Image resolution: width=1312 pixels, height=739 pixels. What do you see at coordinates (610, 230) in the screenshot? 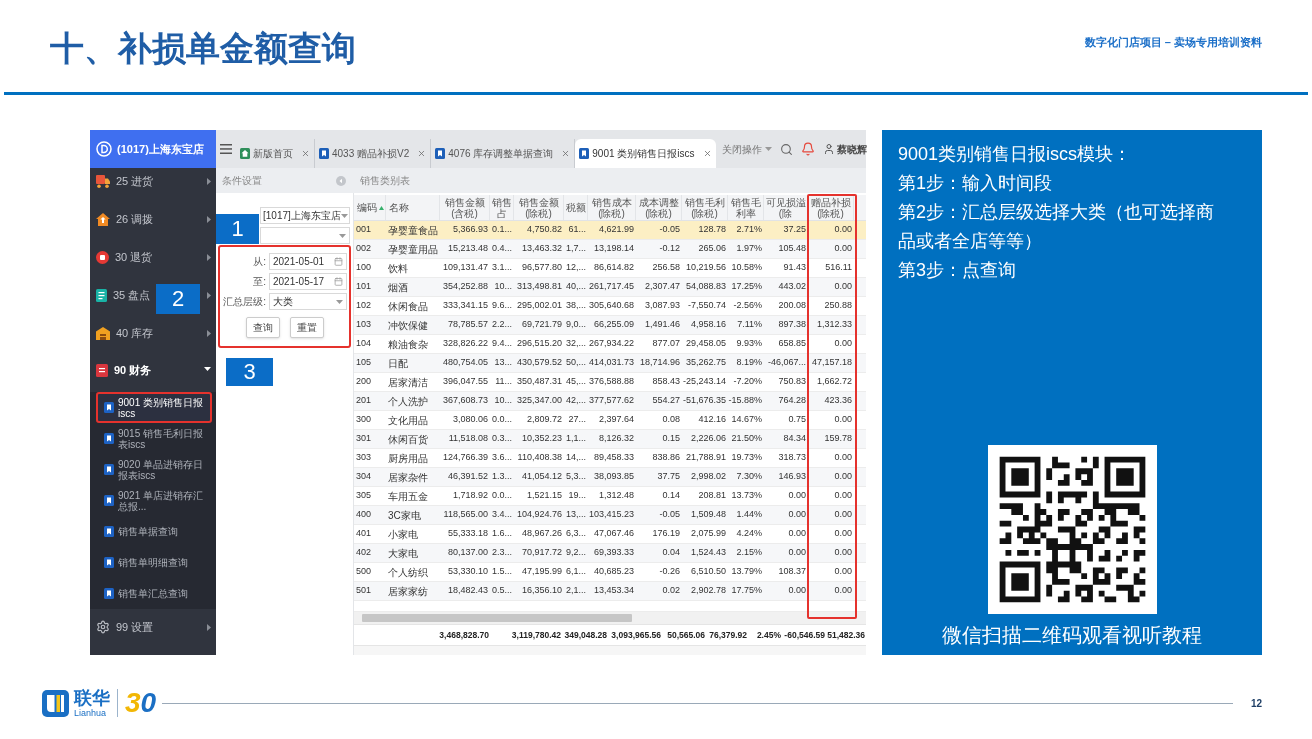
I see `table-row: 001 孕婴童食品 5,366.93 0.1... 4,750.82 61... 4,621.99 -0.05 128.78 2.71% 37.25 0.00` at bounding box center [610, 230].